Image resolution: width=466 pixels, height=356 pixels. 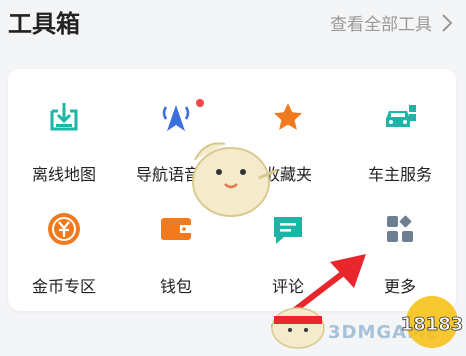 I want to click on page-title: 工具箱, so click(x=44, y=24).